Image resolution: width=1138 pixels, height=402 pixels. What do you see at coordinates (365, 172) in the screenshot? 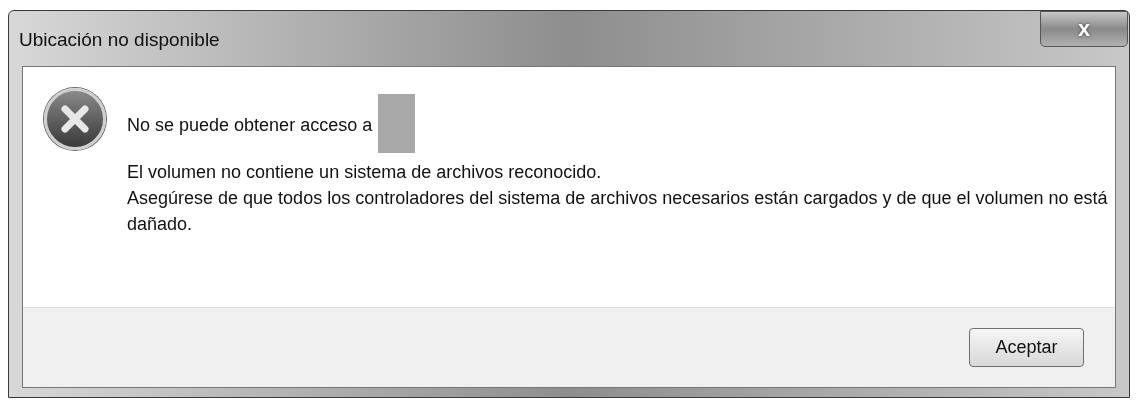
I see `error-detail: El volumen no contiene un sistema de archivos reconocido.` at bounding box center [365, 172].